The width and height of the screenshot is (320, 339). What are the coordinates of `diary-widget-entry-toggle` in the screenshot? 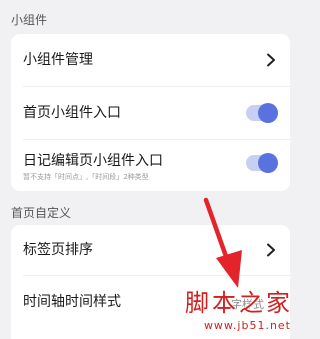 It's located at (262, 163).